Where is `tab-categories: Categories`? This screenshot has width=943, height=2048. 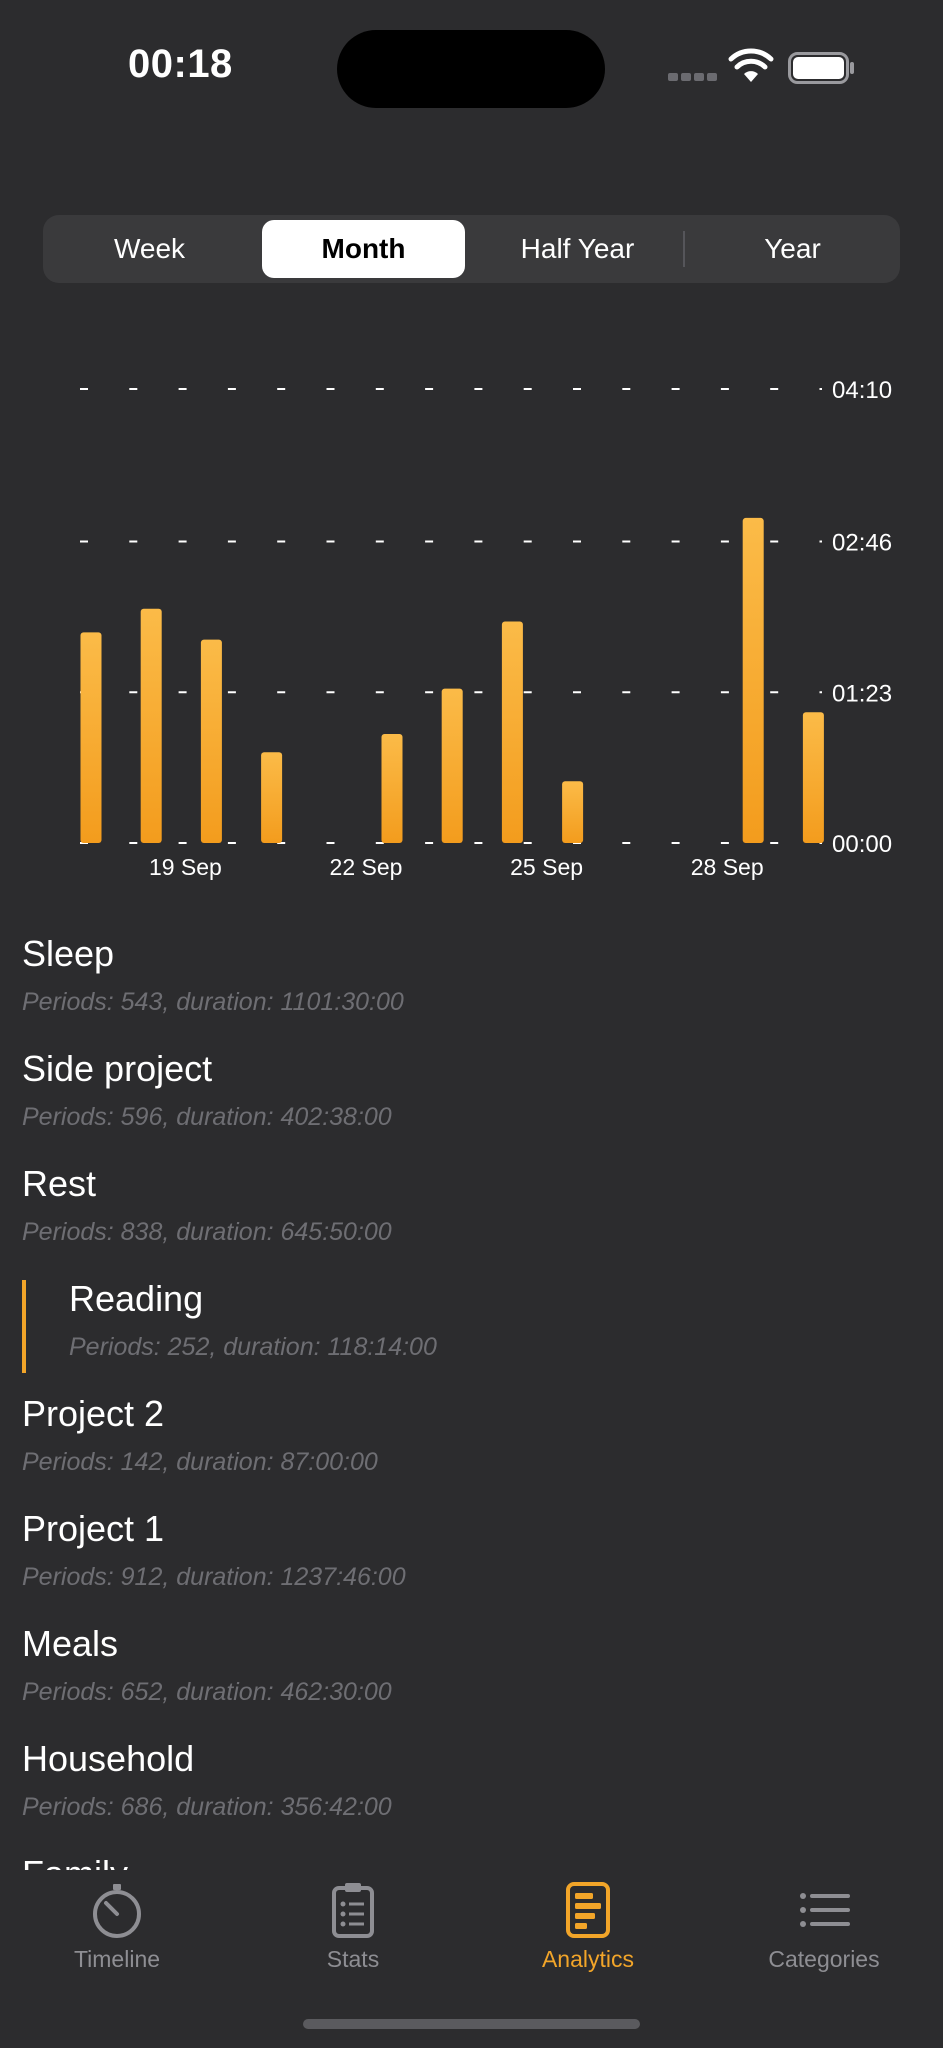
tab-categories: Categories is located at coordinates (824, 1925).